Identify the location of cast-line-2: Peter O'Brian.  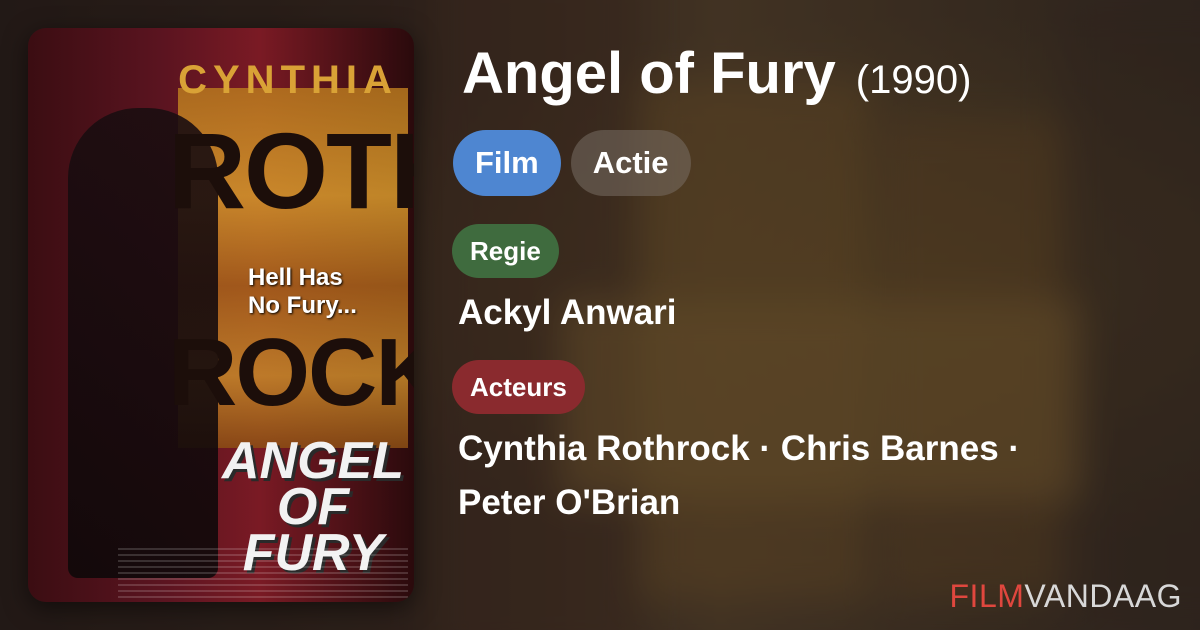
(569, 502).